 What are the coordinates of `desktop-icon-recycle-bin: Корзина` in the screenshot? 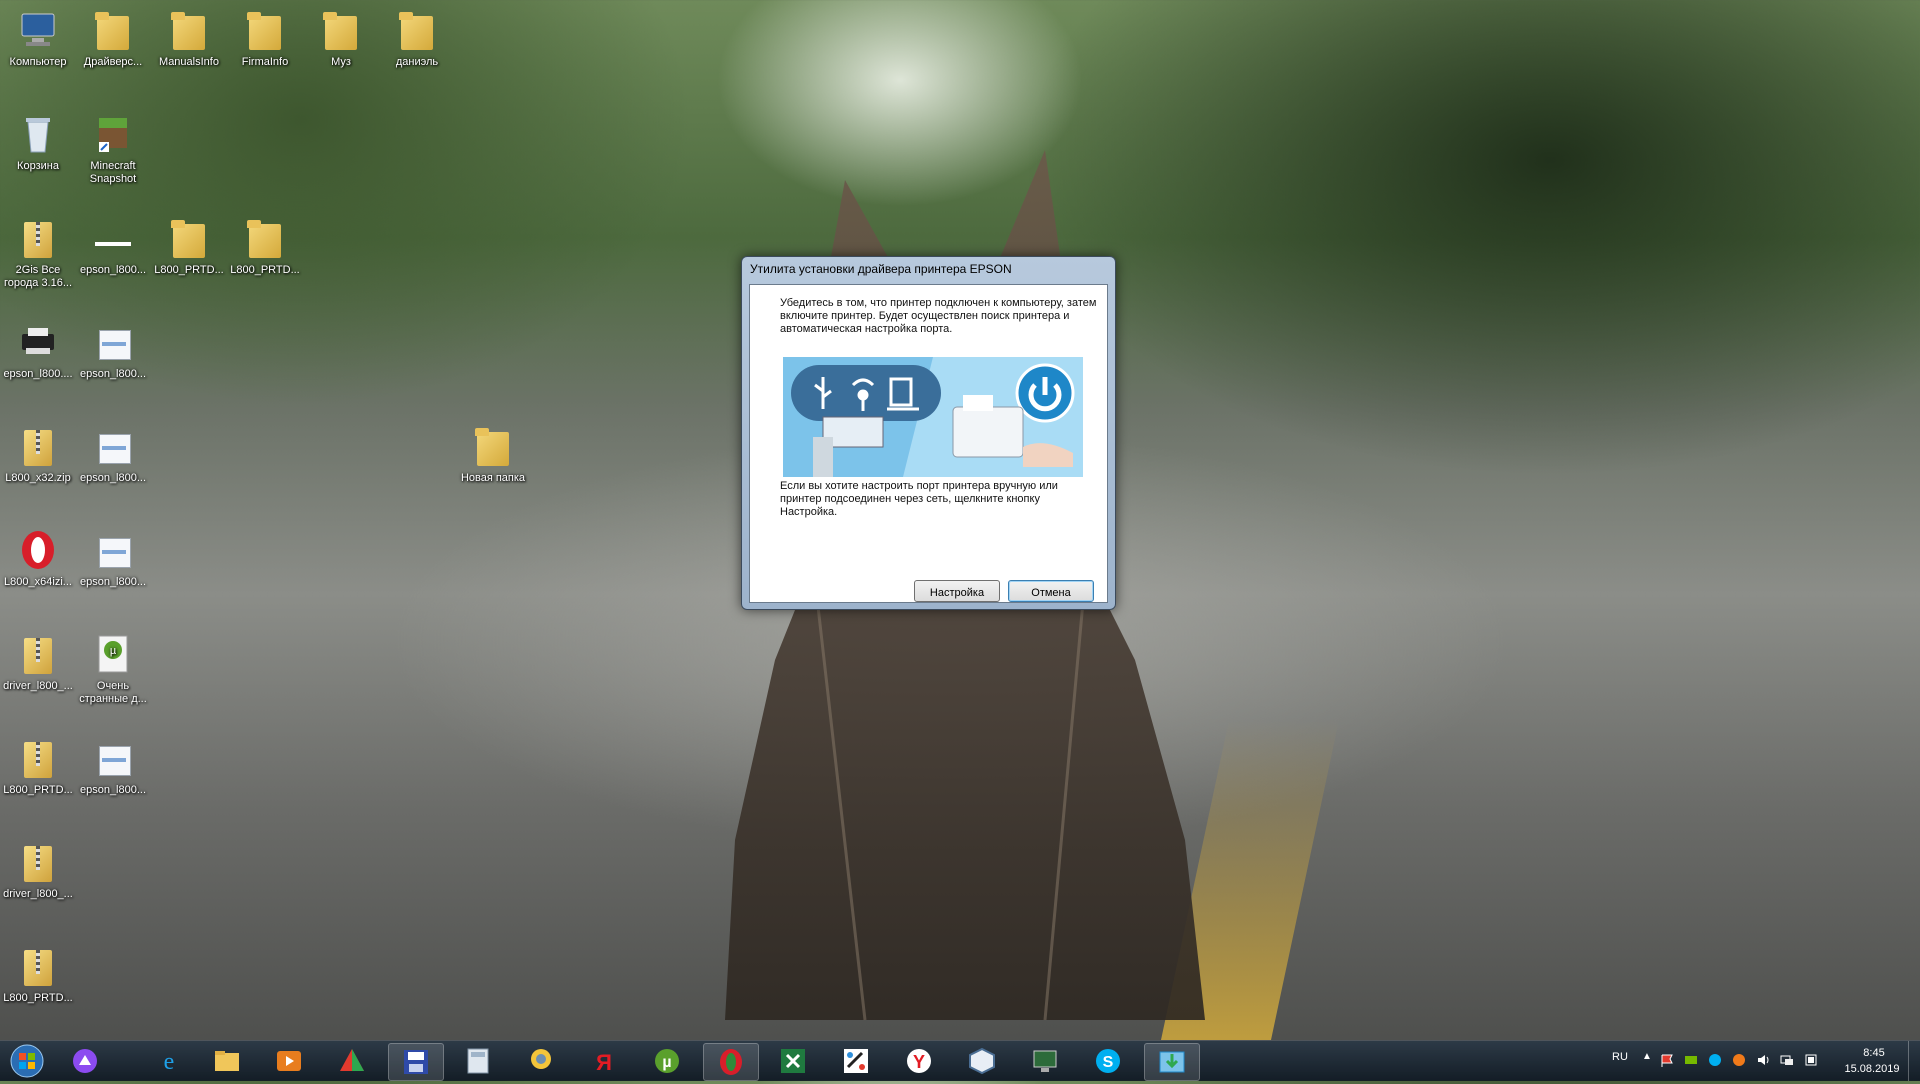 It's located at (38, 142).